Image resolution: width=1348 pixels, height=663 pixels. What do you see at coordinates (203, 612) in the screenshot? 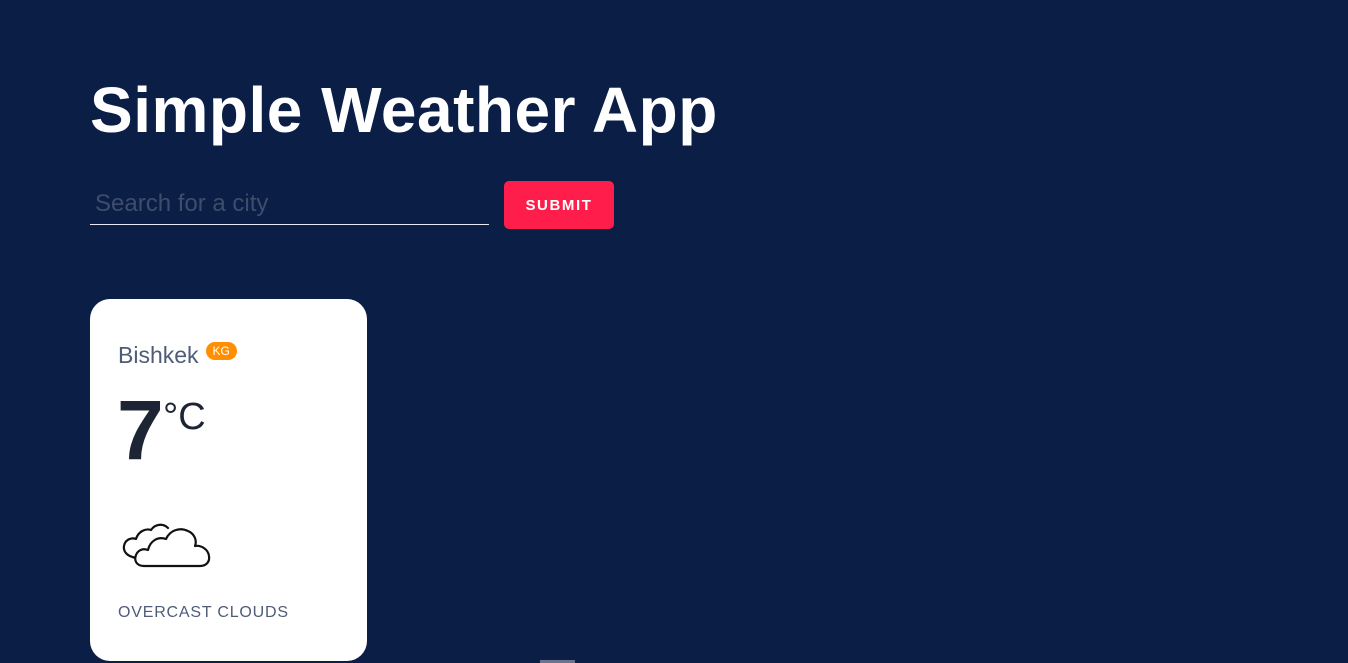
I see `weather-description: OVERCAST CLOUDS` at bounding box center [203, 612].